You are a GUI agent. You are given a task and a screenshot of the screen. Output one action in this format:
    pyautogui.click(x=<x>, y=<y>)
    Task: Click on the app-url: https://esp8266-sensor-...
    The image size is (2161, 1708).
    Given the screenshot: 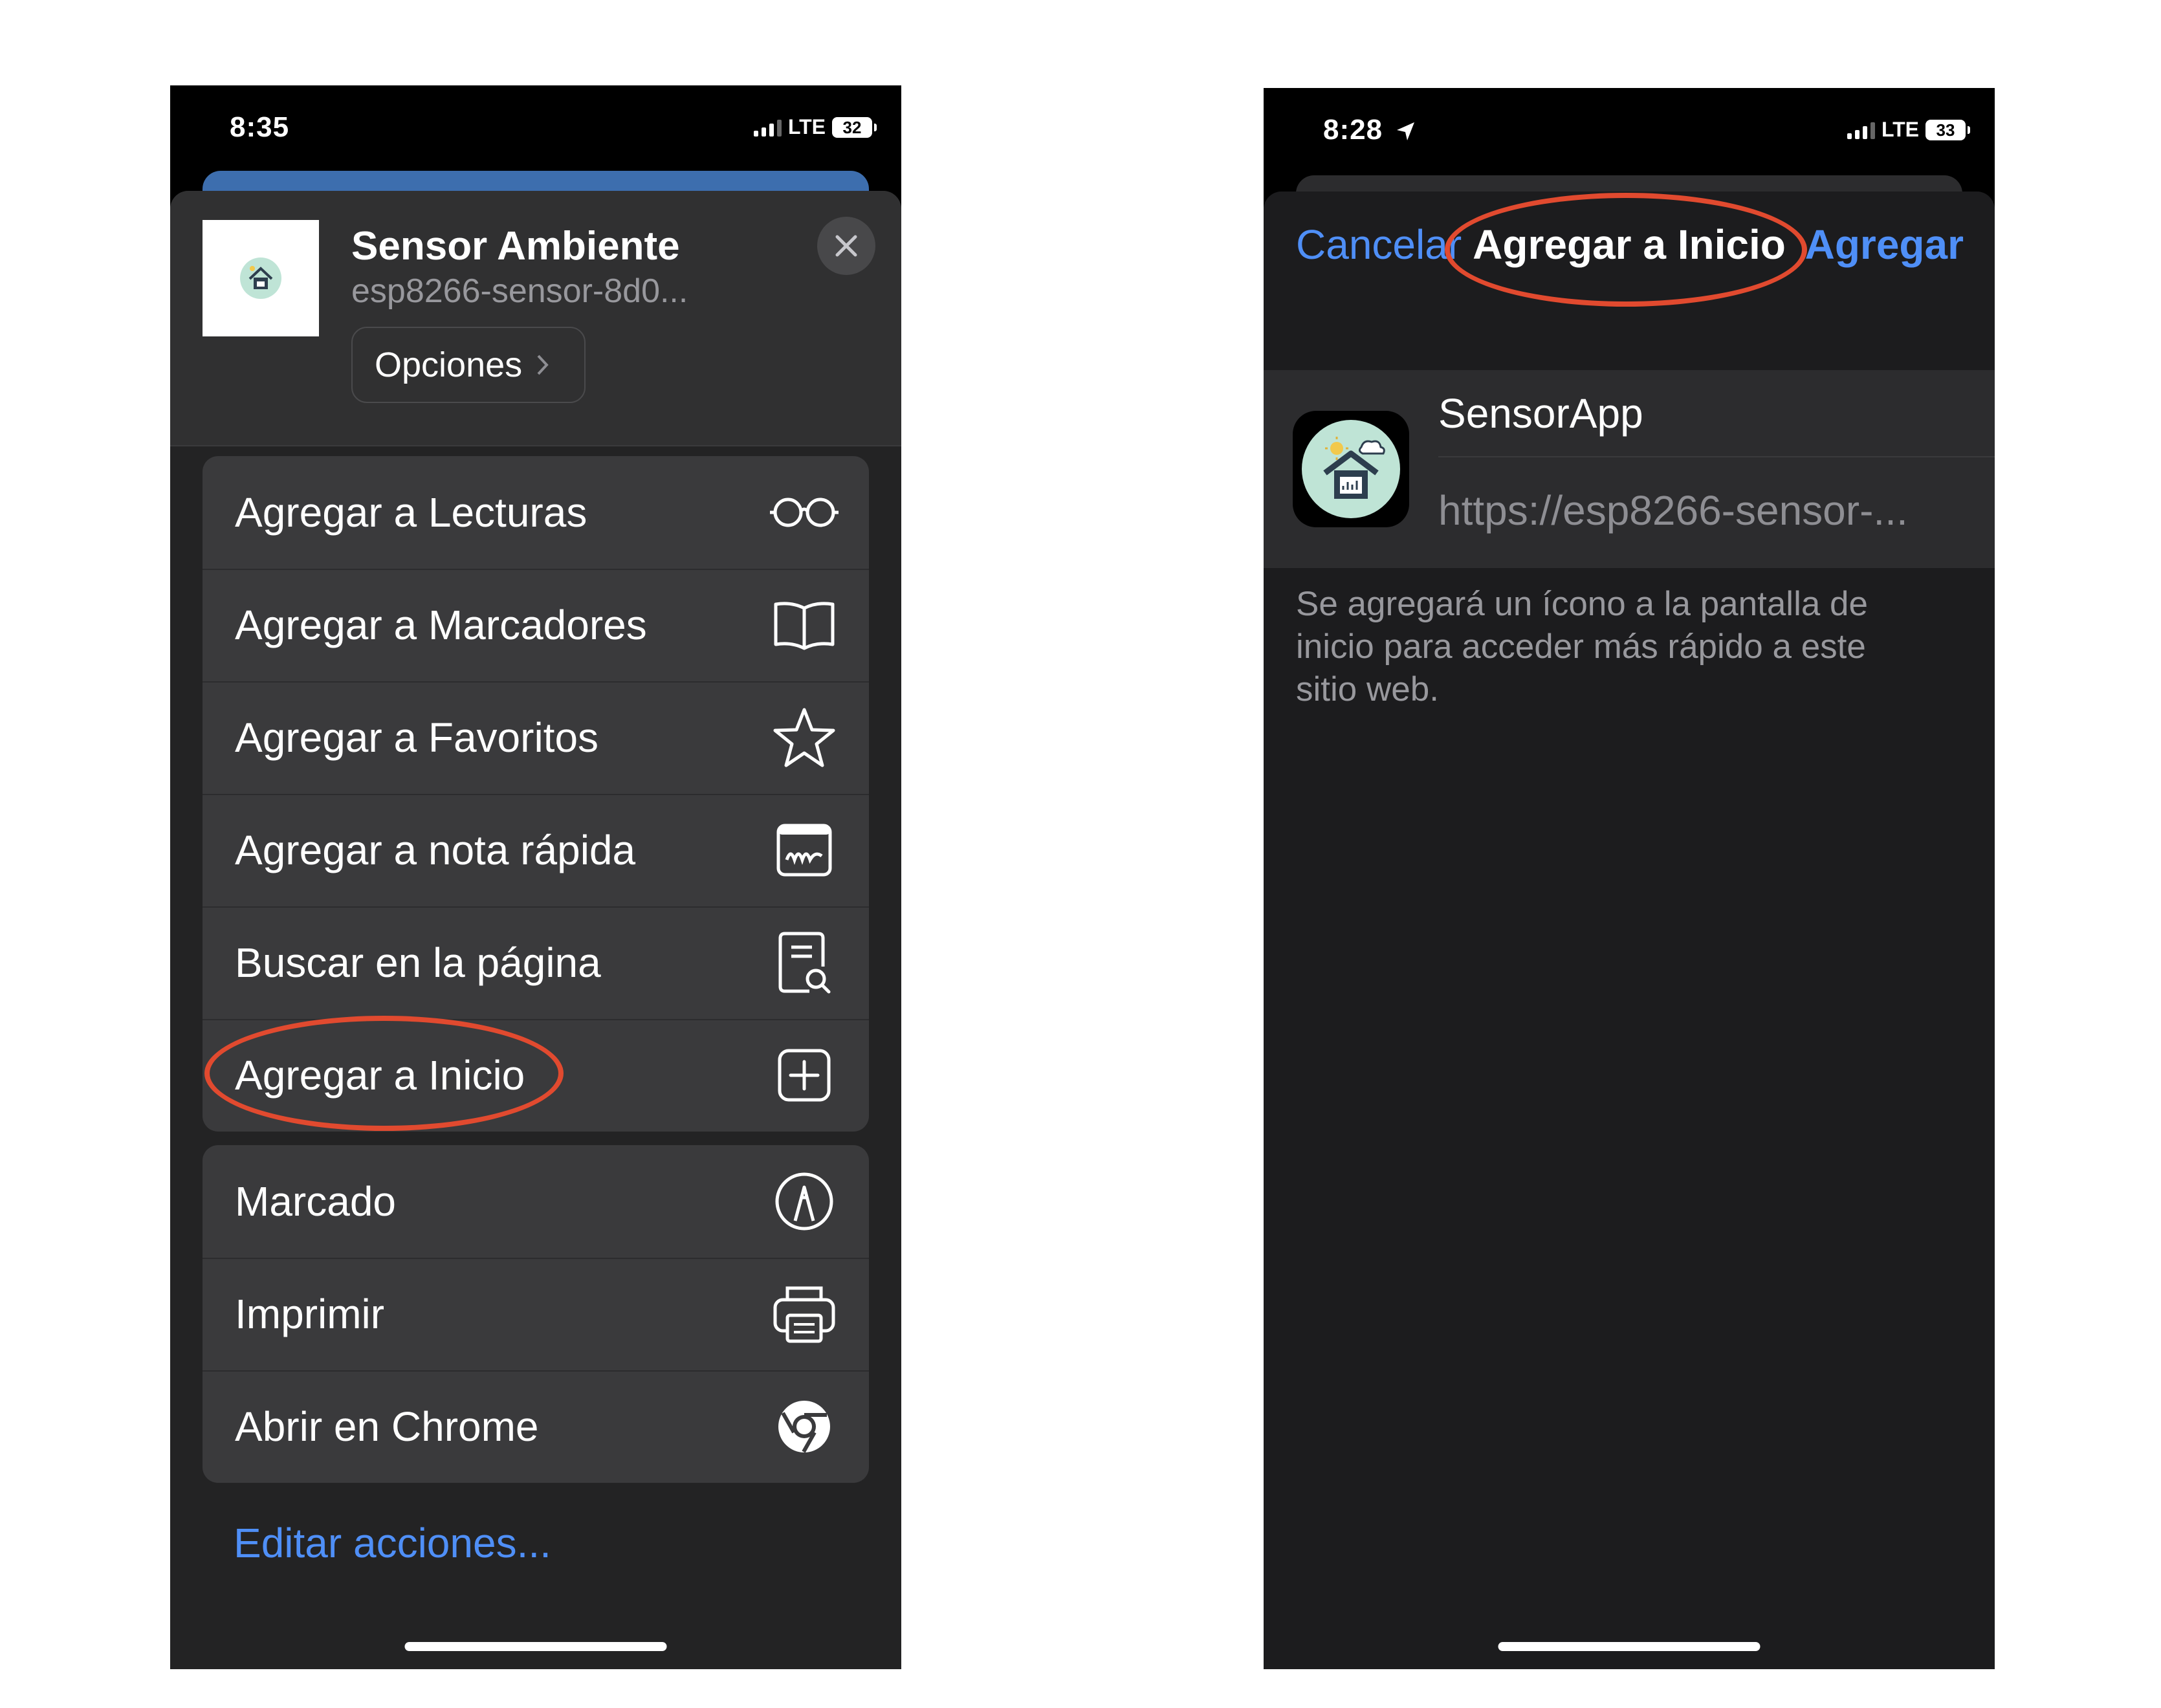 What is the action you would take?
    pyautogui.click(x=1673, y=510)
    